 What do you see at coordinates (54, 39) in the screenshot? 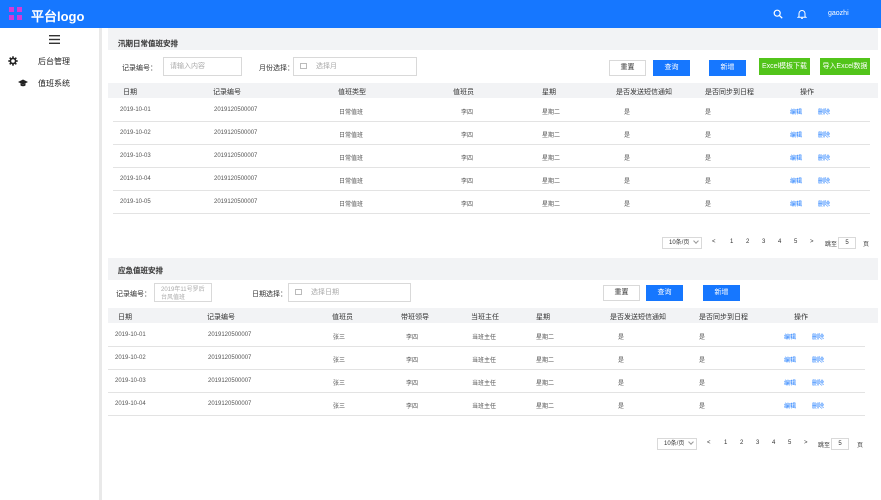
I see `menu-toggle-icon` at bounding box center [54, 39].